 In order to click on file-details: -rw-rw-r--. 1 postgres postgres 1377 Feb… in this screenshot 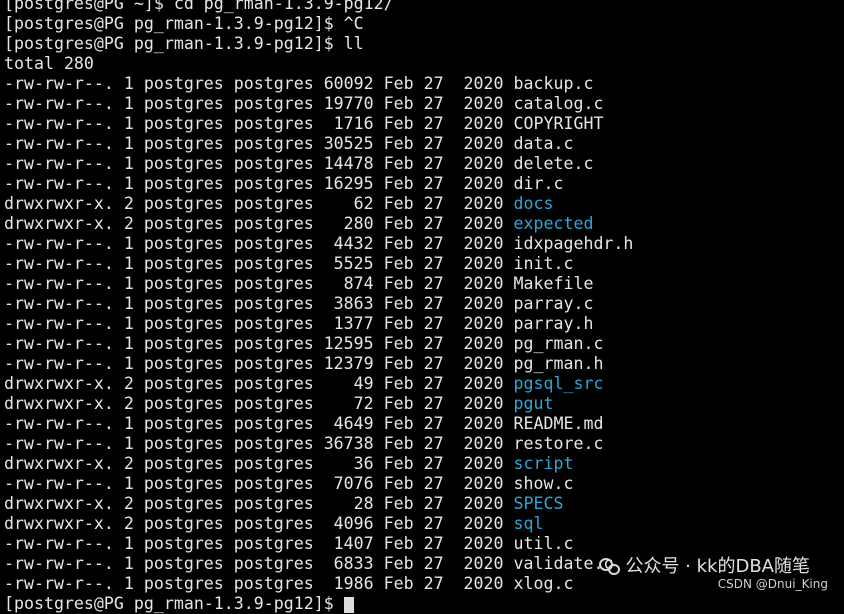, I will do `click(259, 323)`.